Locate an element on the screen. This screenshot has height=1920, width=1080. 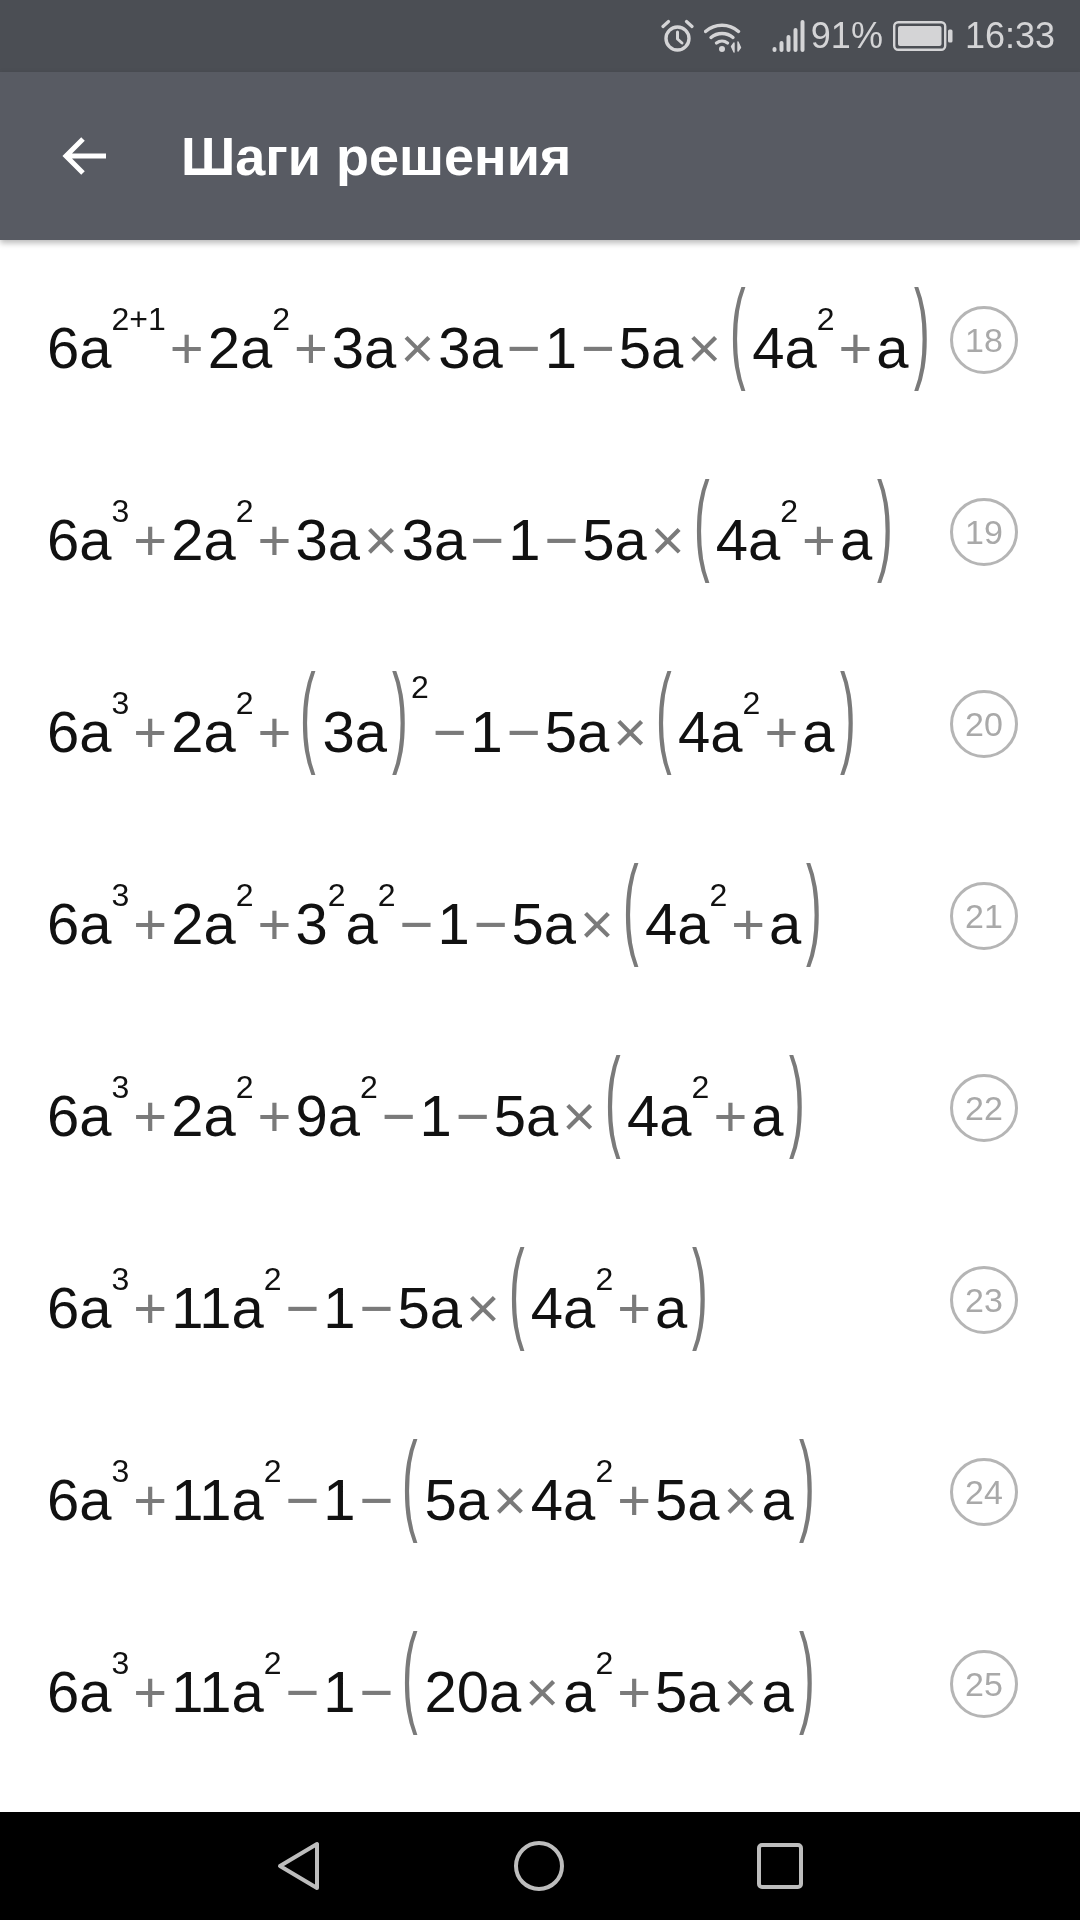
step-number: 21 is located at coordinates (984, 916).